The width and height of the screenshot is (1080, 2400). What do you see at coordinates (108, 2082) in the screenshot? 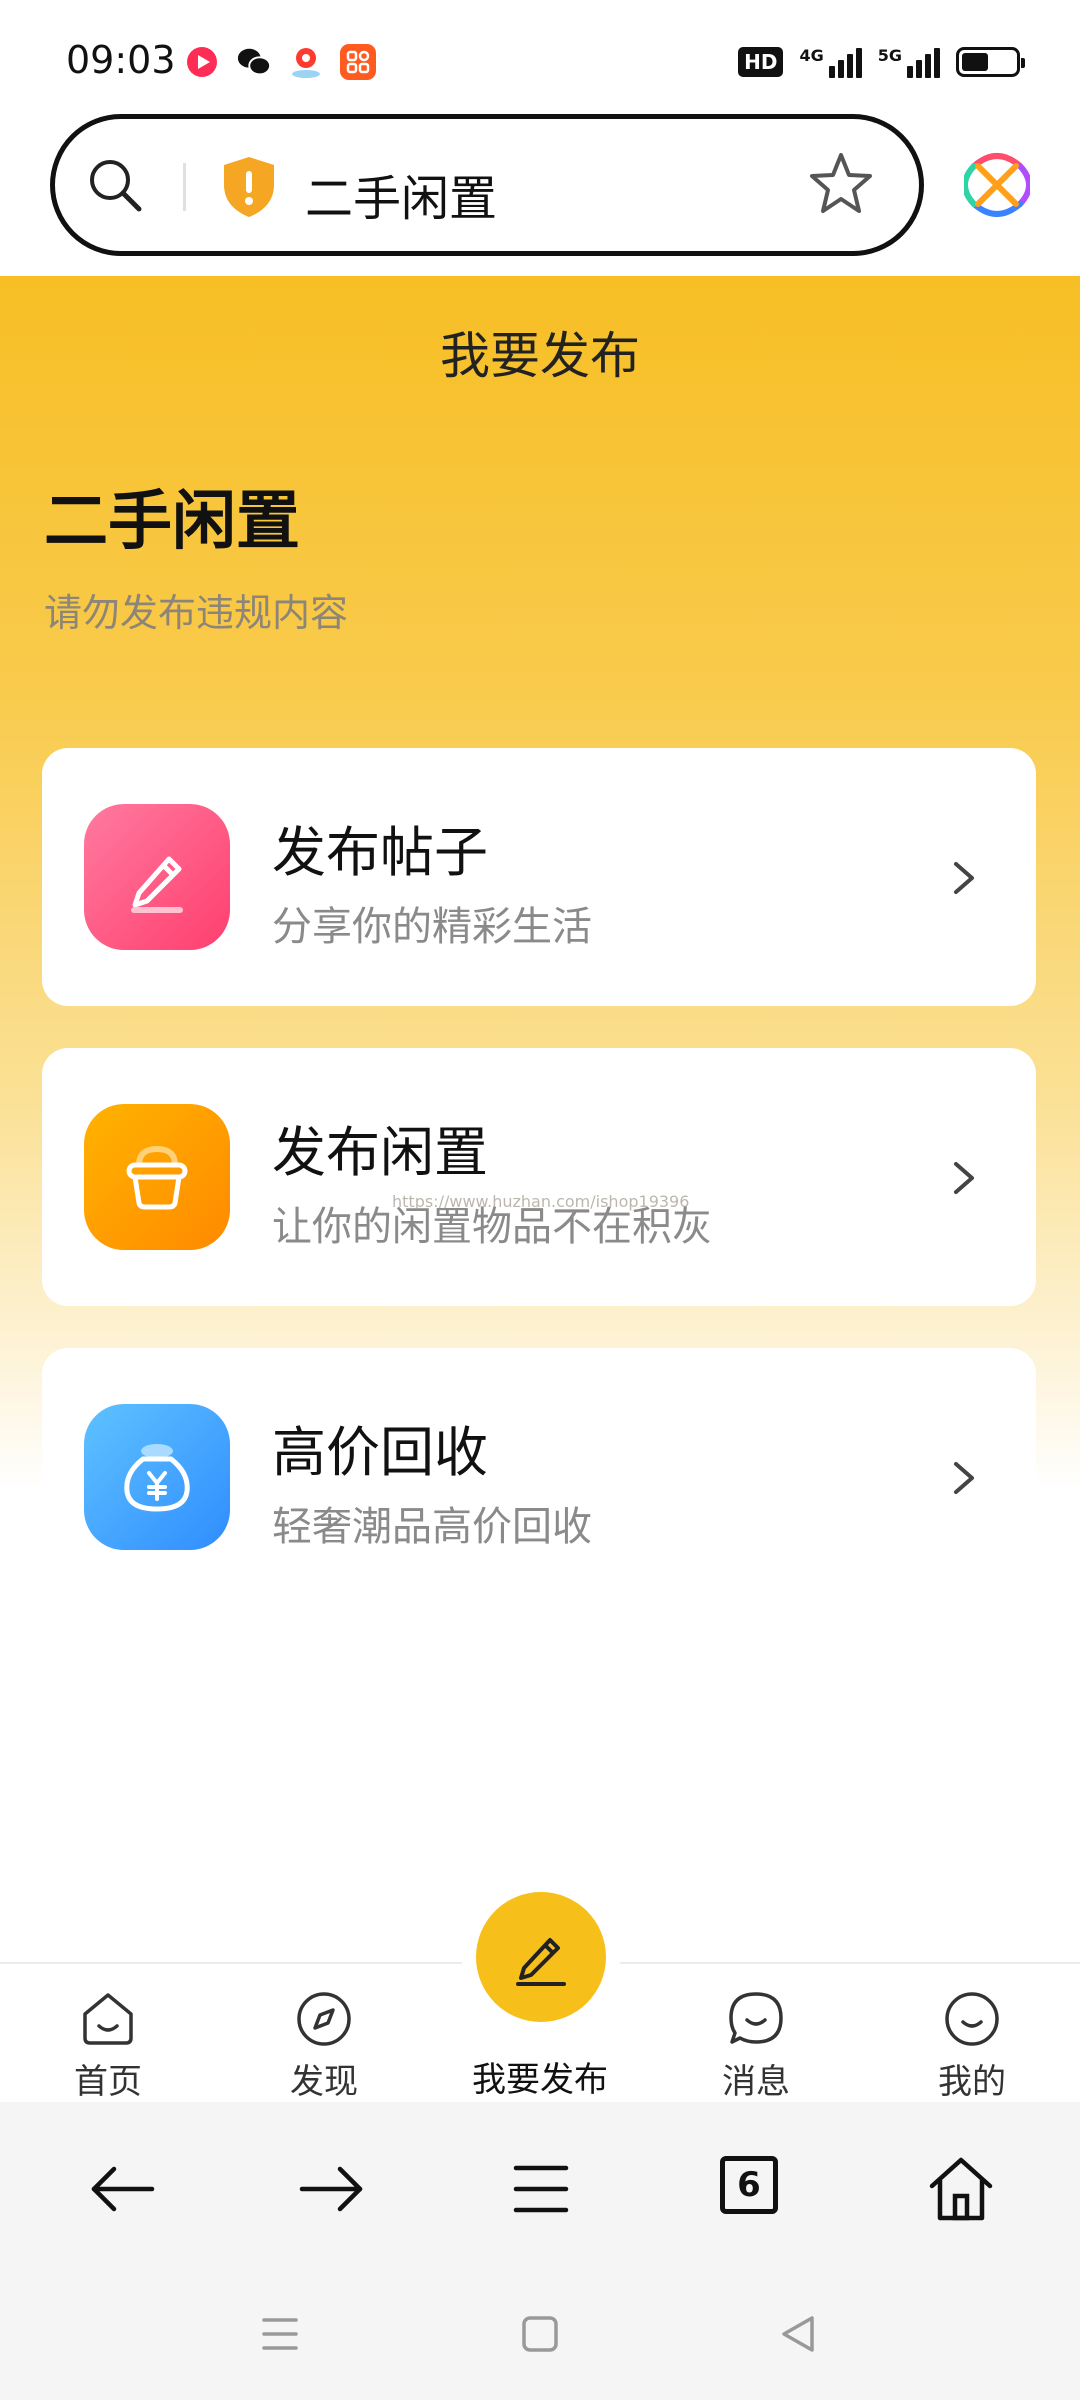
I see `tab-label: 首页` at bounding box center [108, 2082].